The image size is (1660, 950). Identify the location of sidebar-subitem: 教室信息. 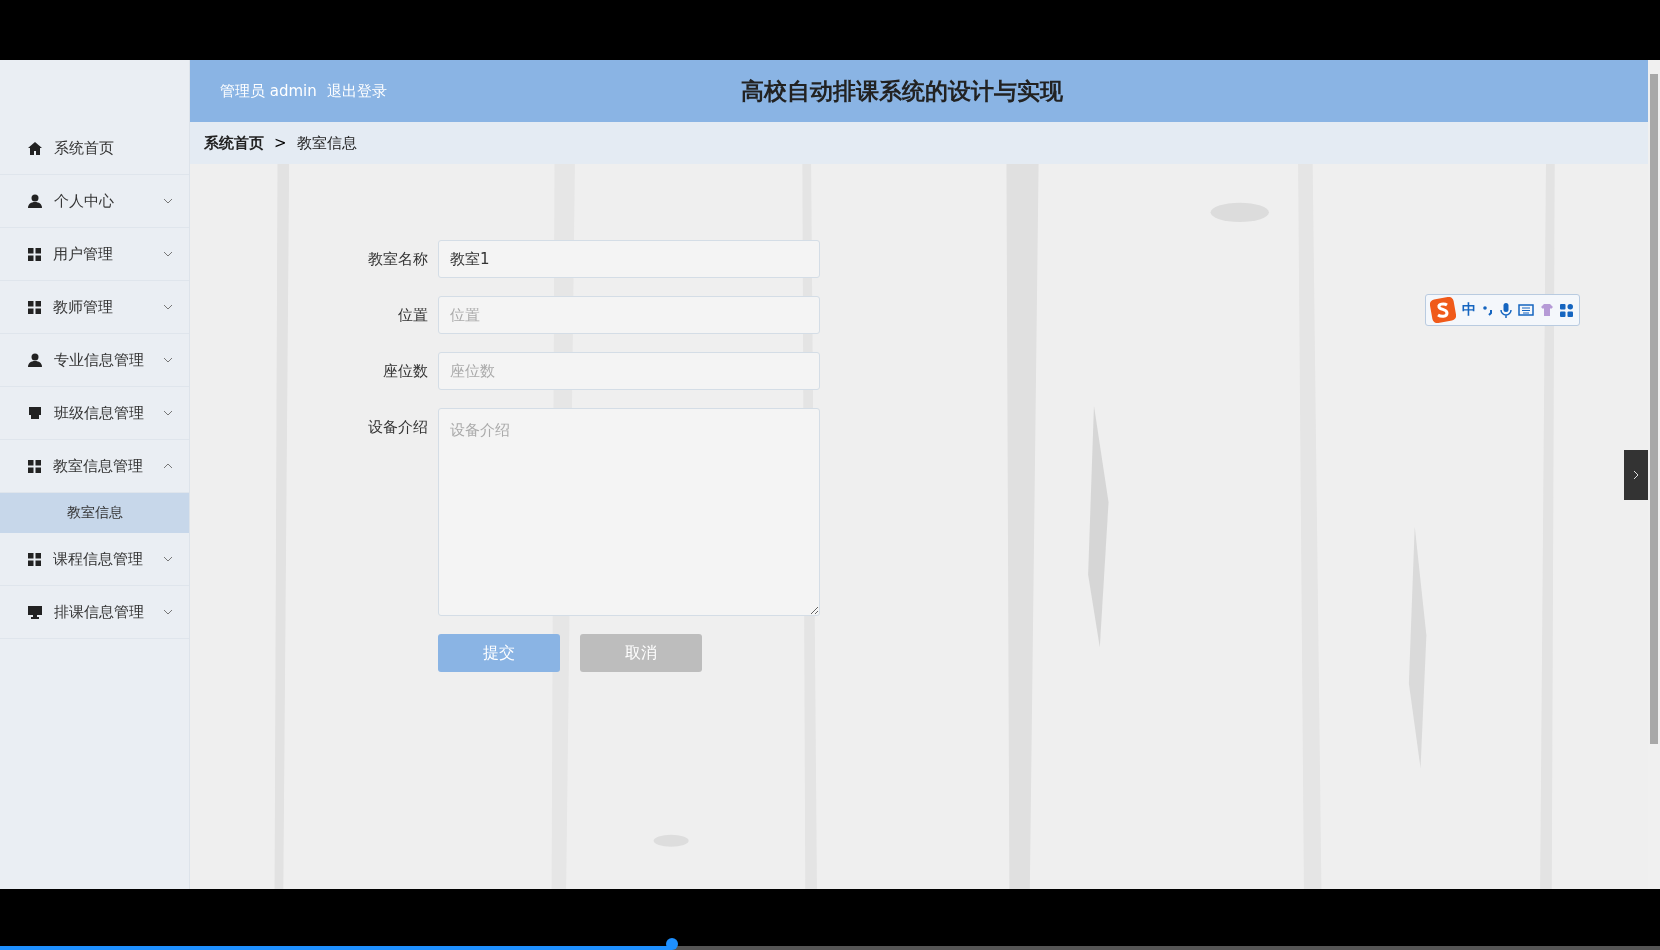
(94, 513).